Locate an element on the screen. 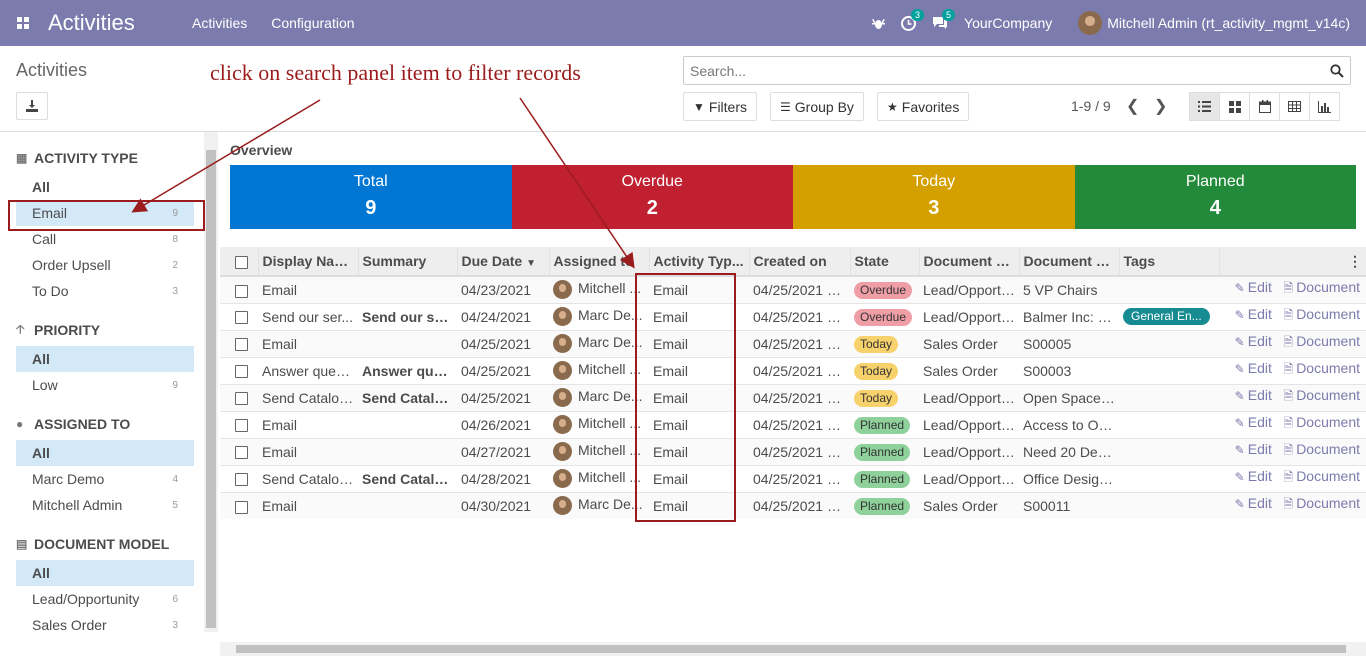 The height and width of the screenshot is (657, 1366). col-summary: Summary is located at coordinates (407, 262).